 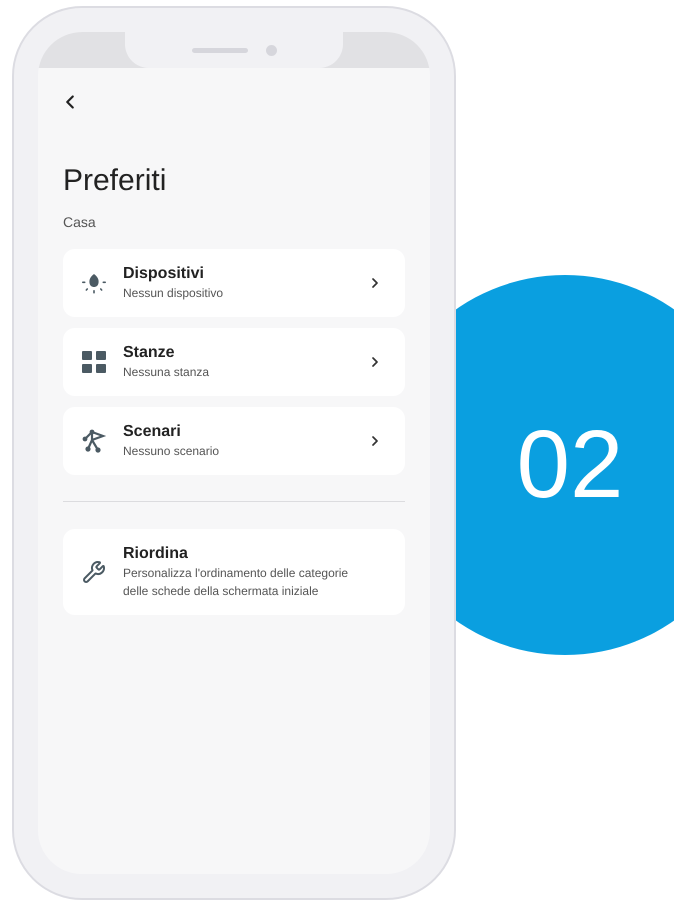 I want to click on speaker, so click(x=220, y=50).